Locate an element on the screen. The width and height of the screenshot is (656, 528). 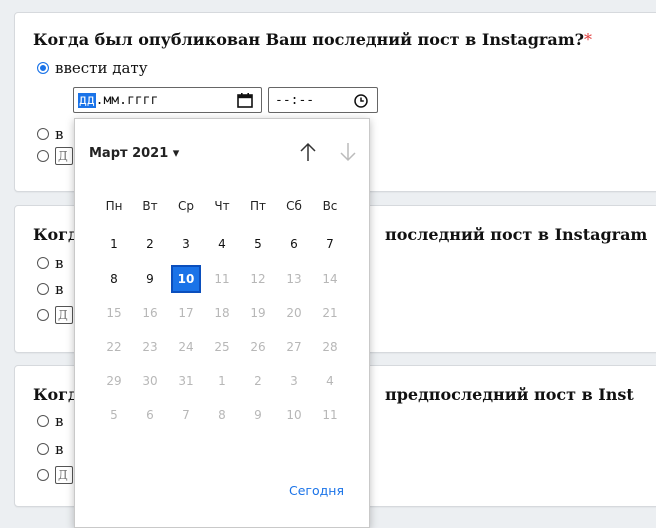
time-input: --:-- is located at coordinates (323, 100).